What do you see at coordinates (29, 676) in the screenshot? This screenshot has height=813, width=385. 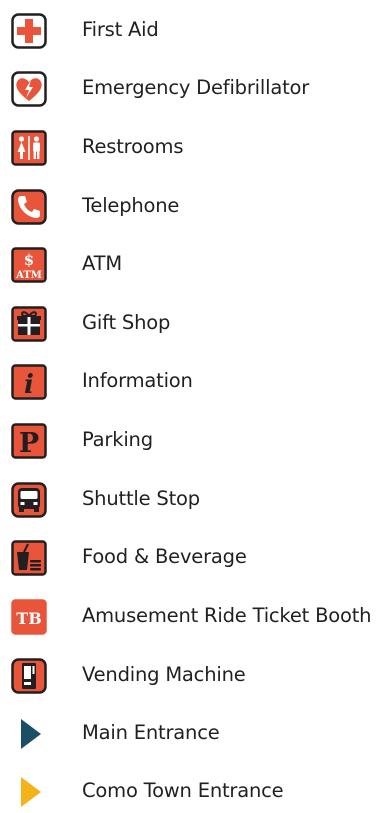 I see `vending-machine-icon` at bounding box center [29, 676].